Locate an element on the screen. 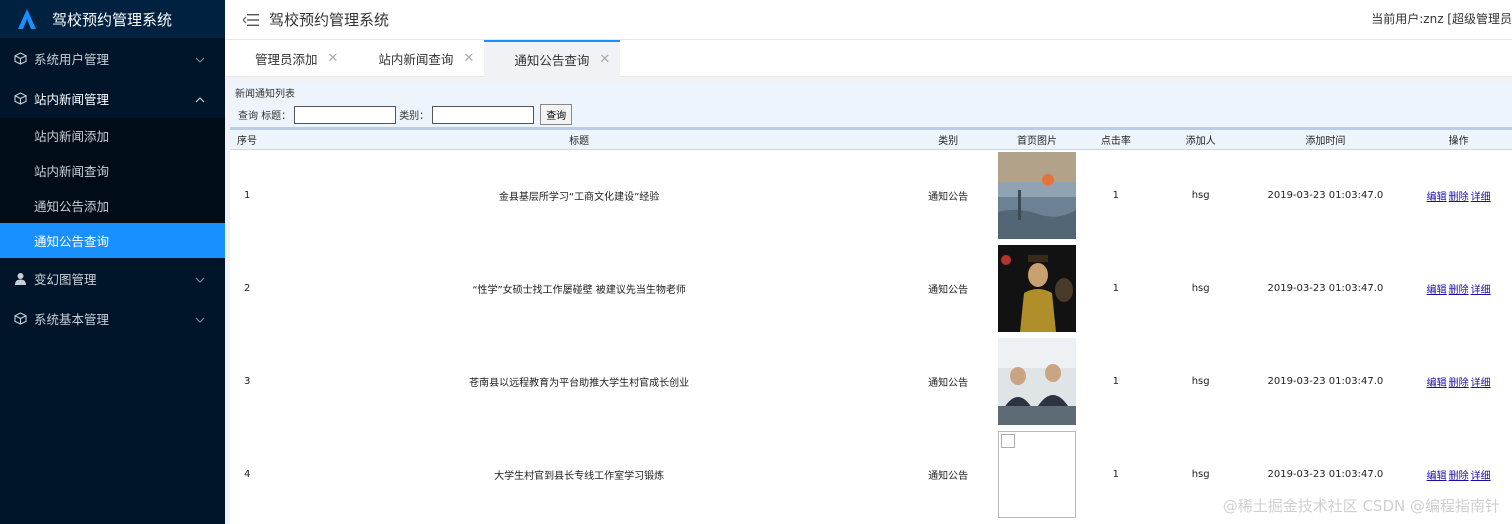  watermark: @稀土掘金技术社区 CSDN @编程指南针 is located at coordinates (1361, 506).